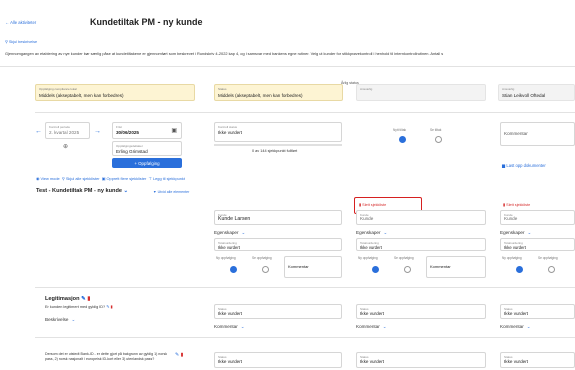 The width and height of the screenshot is (575, 370). What do you see at coordinates (60, 320) in the screenshot?
I see `description-dropdown: Beskrivelse ⌄` at bounding box center [60, 320].